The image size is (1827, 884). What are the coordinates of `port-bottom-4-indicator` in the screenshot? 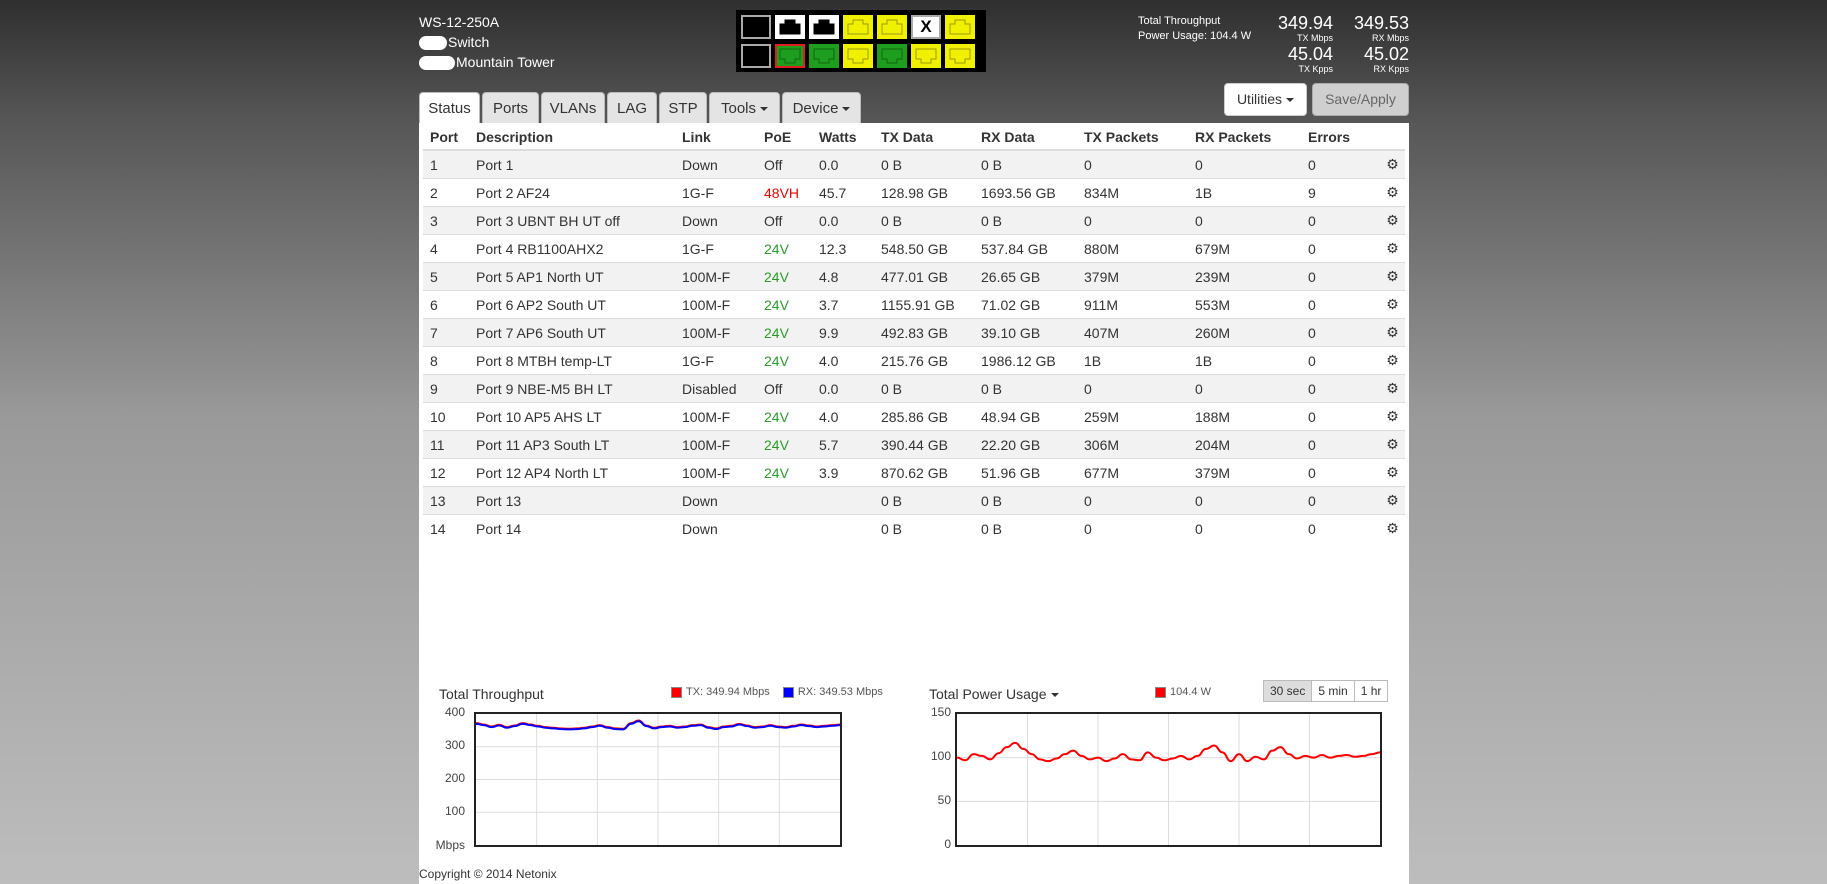 It's located at (858, 56).